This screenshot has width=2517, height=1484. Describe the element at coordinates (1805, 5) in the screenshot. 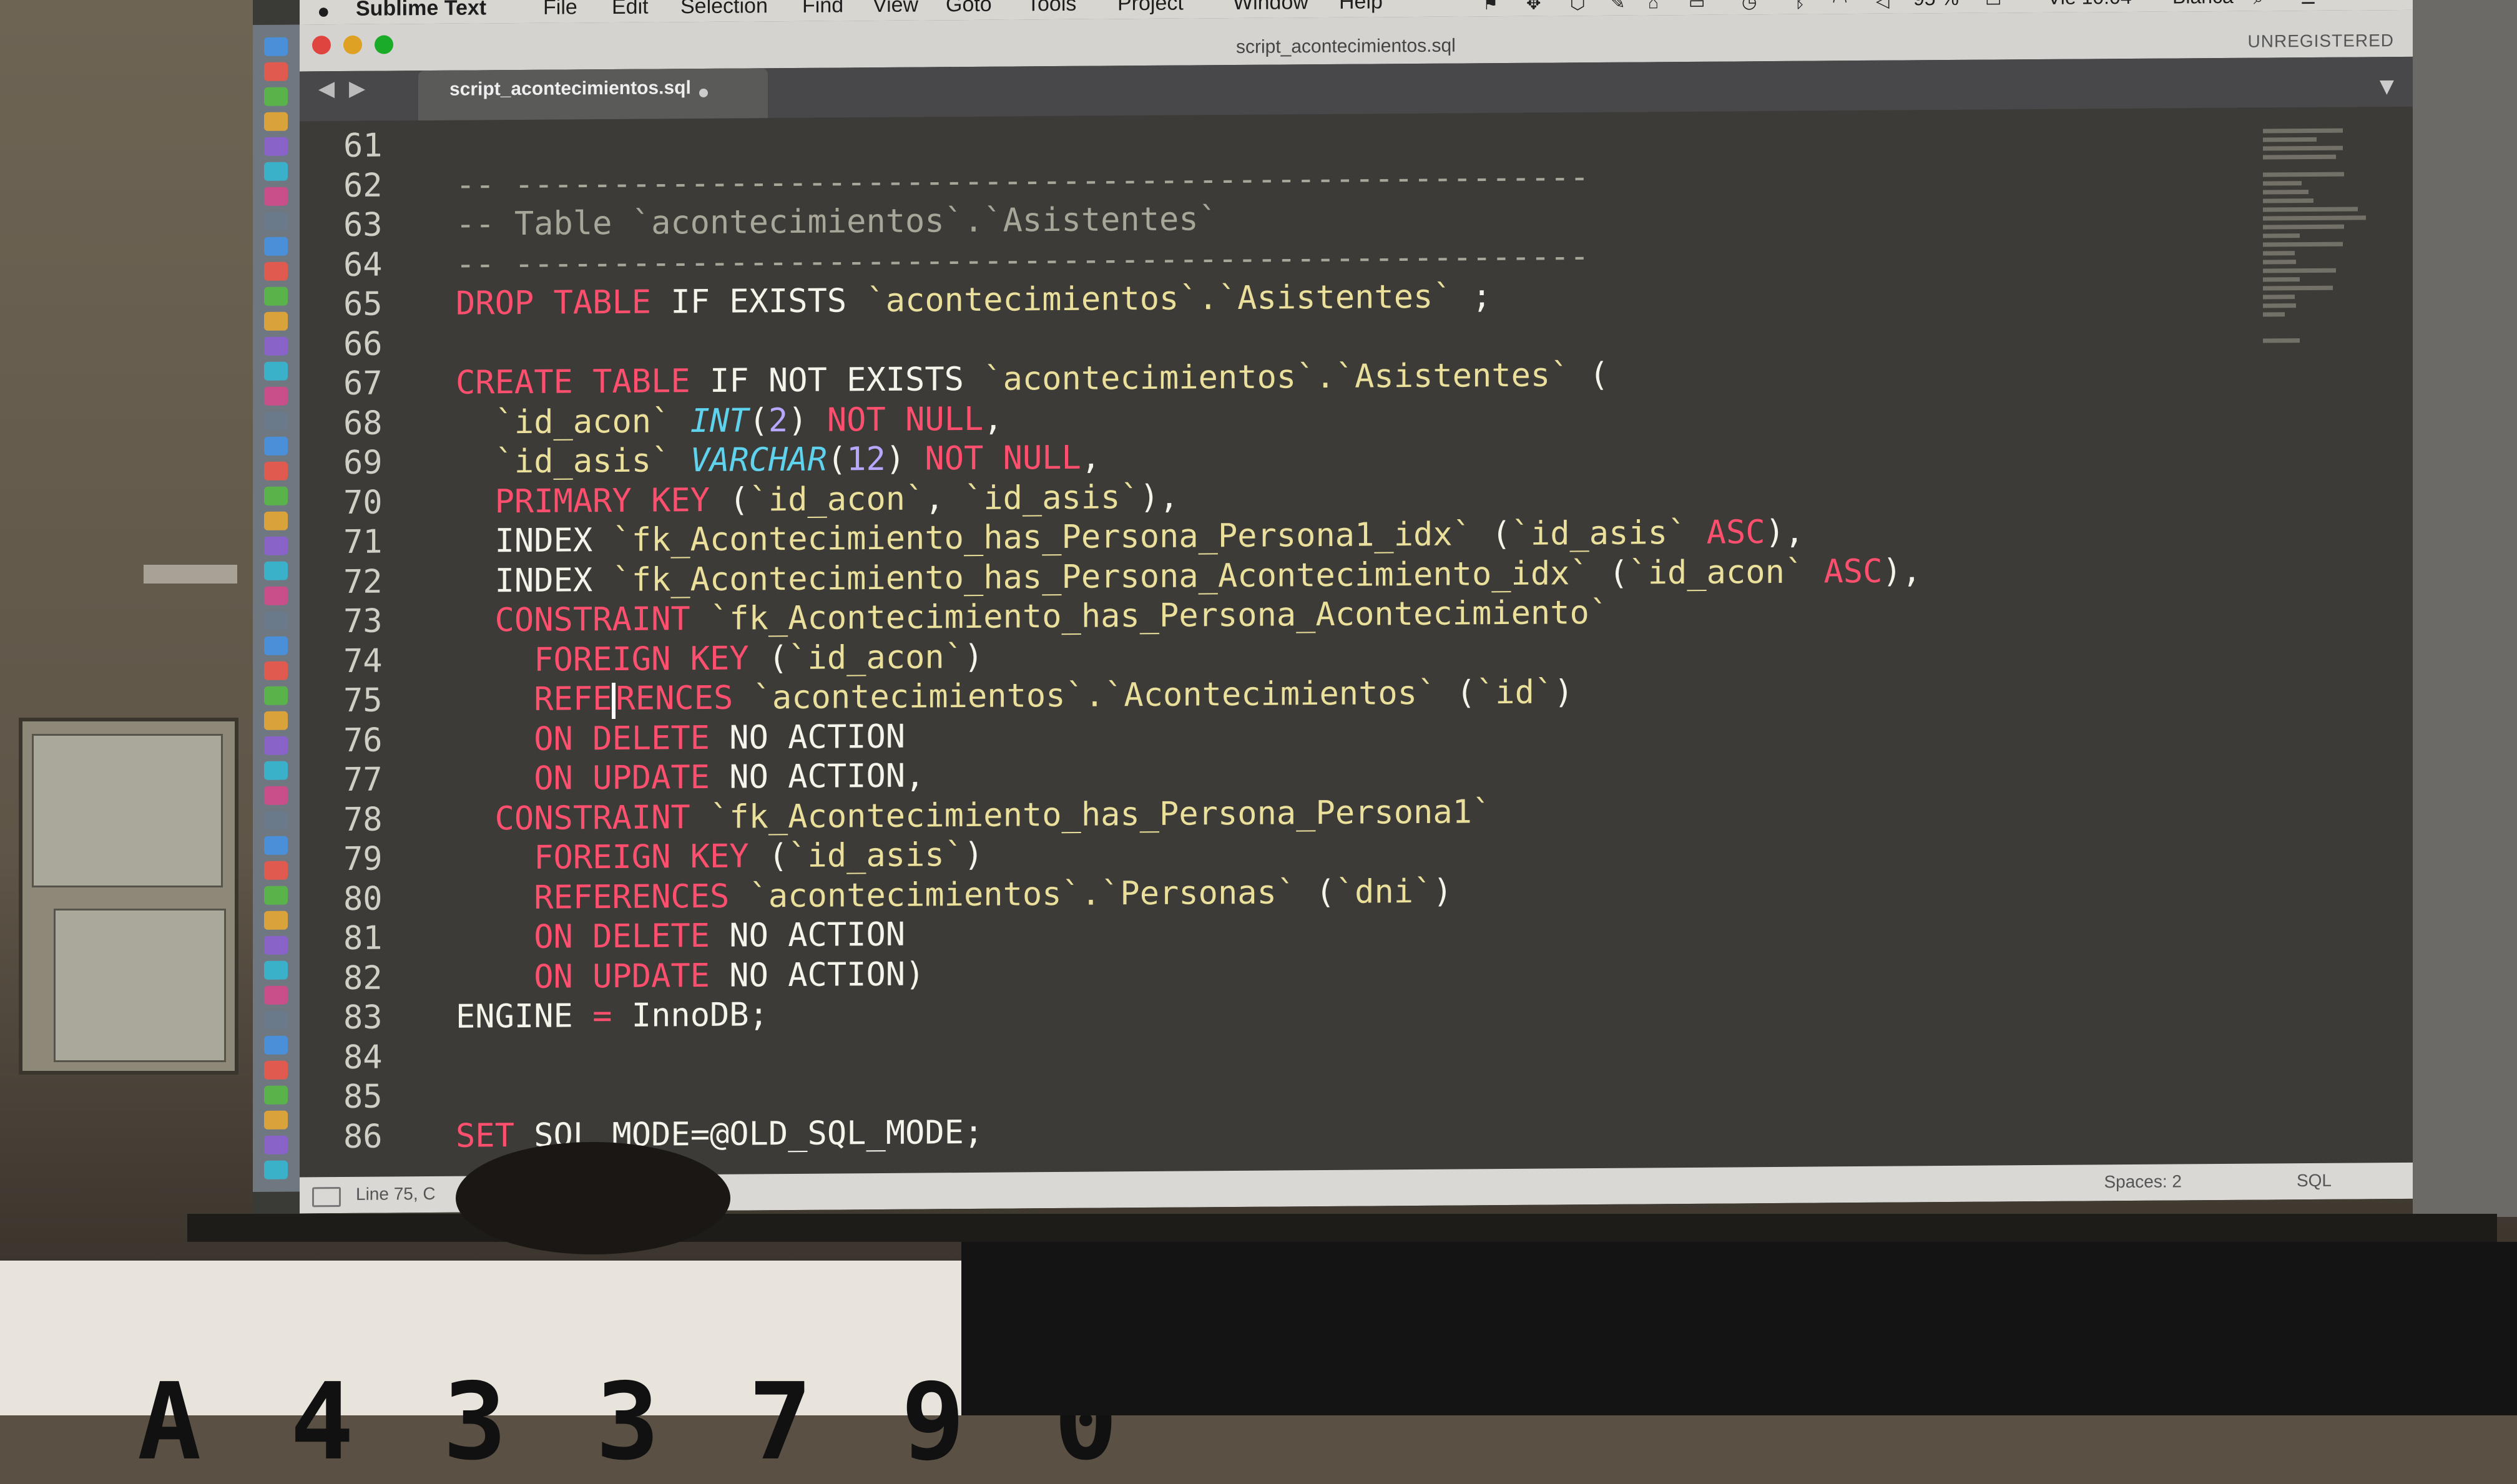

I see `bluetooth-icon: ᛒ` at that location.